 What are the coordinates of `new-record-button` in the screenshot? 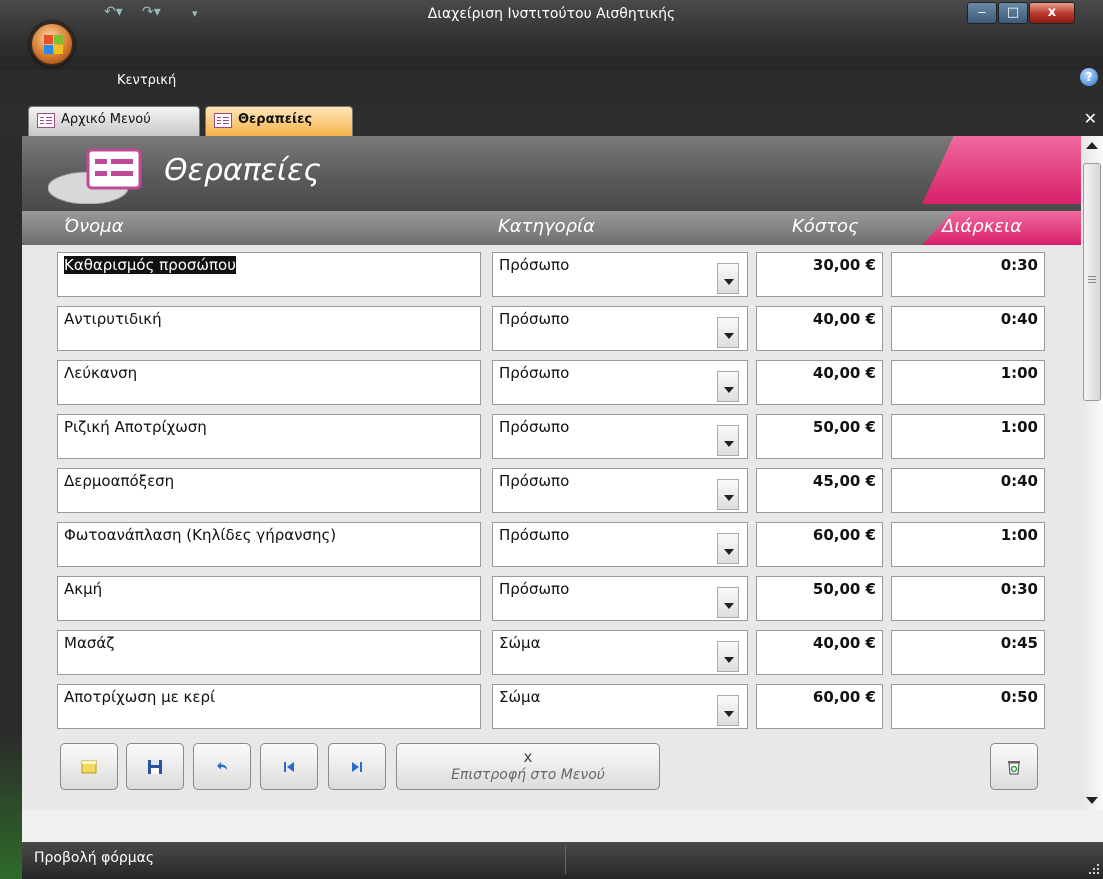 It's located at (89, 766).